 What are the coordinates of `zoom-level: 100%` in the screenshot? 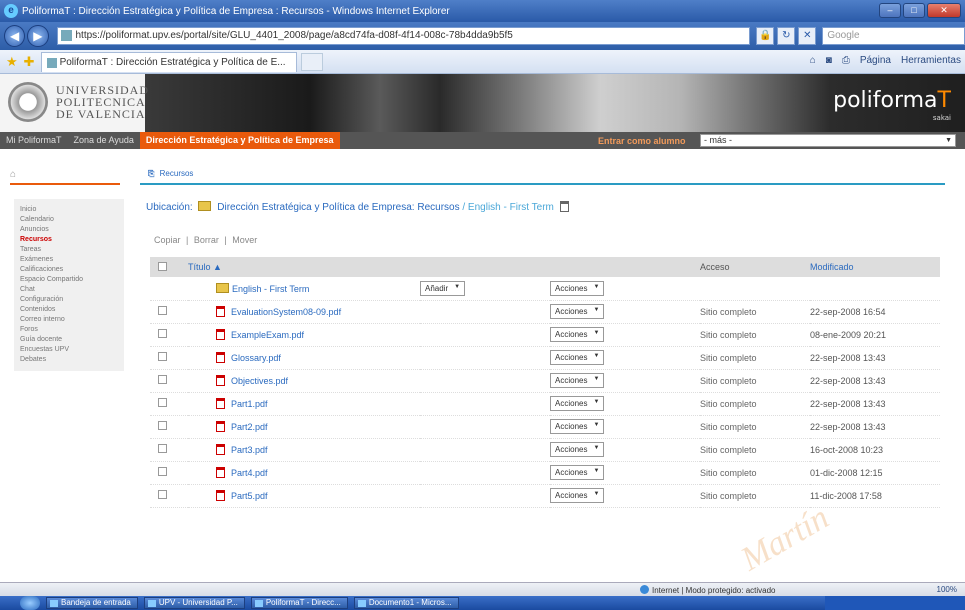 It's located at (947, 589).